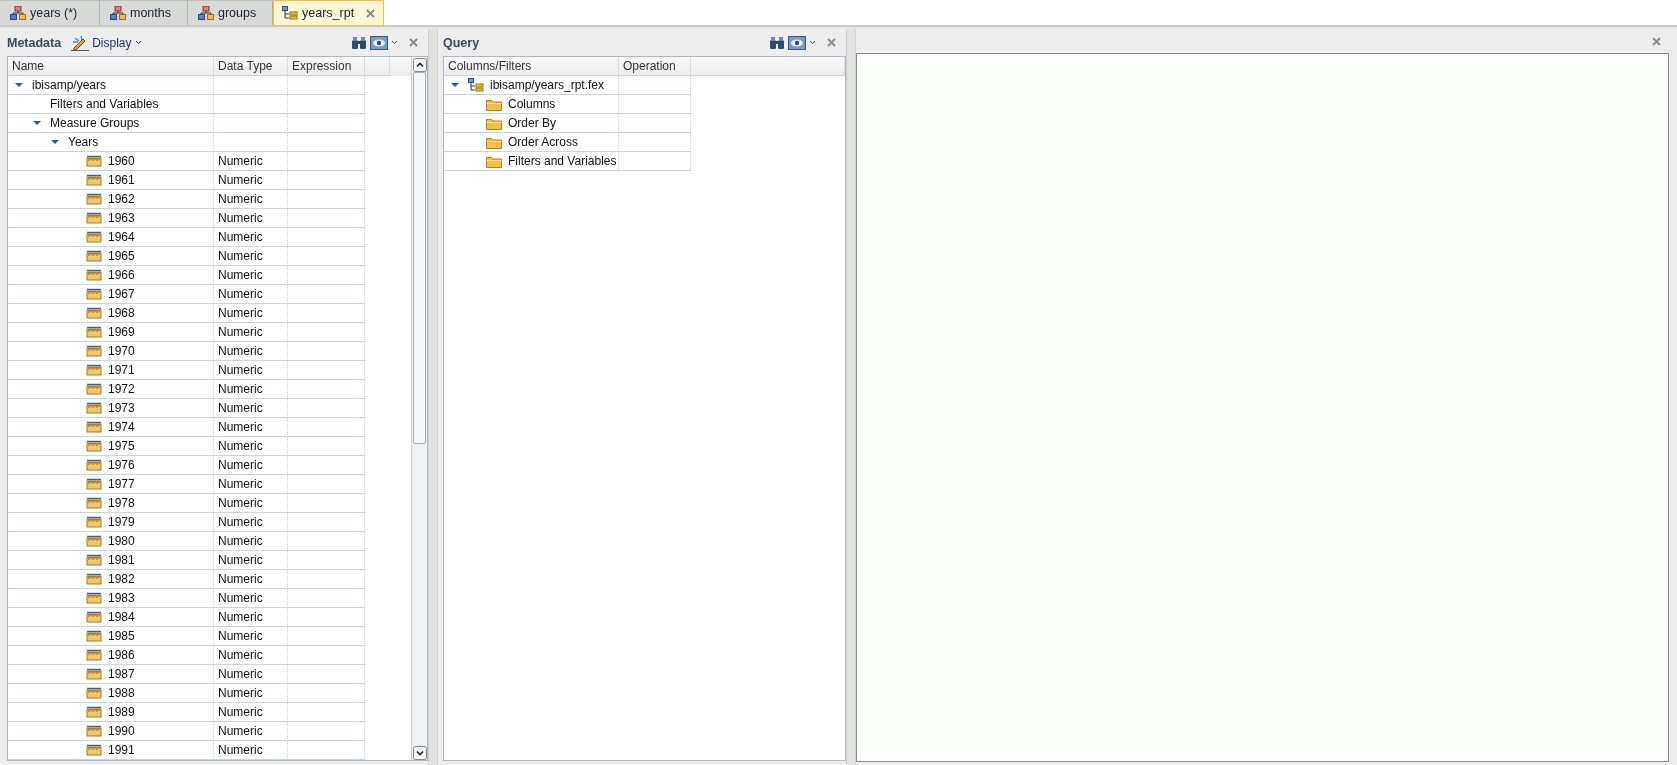 Image resolution: width=1677 pixels, height=765 pixels. I want to click on tree-item: 1964, so click(121, 237).